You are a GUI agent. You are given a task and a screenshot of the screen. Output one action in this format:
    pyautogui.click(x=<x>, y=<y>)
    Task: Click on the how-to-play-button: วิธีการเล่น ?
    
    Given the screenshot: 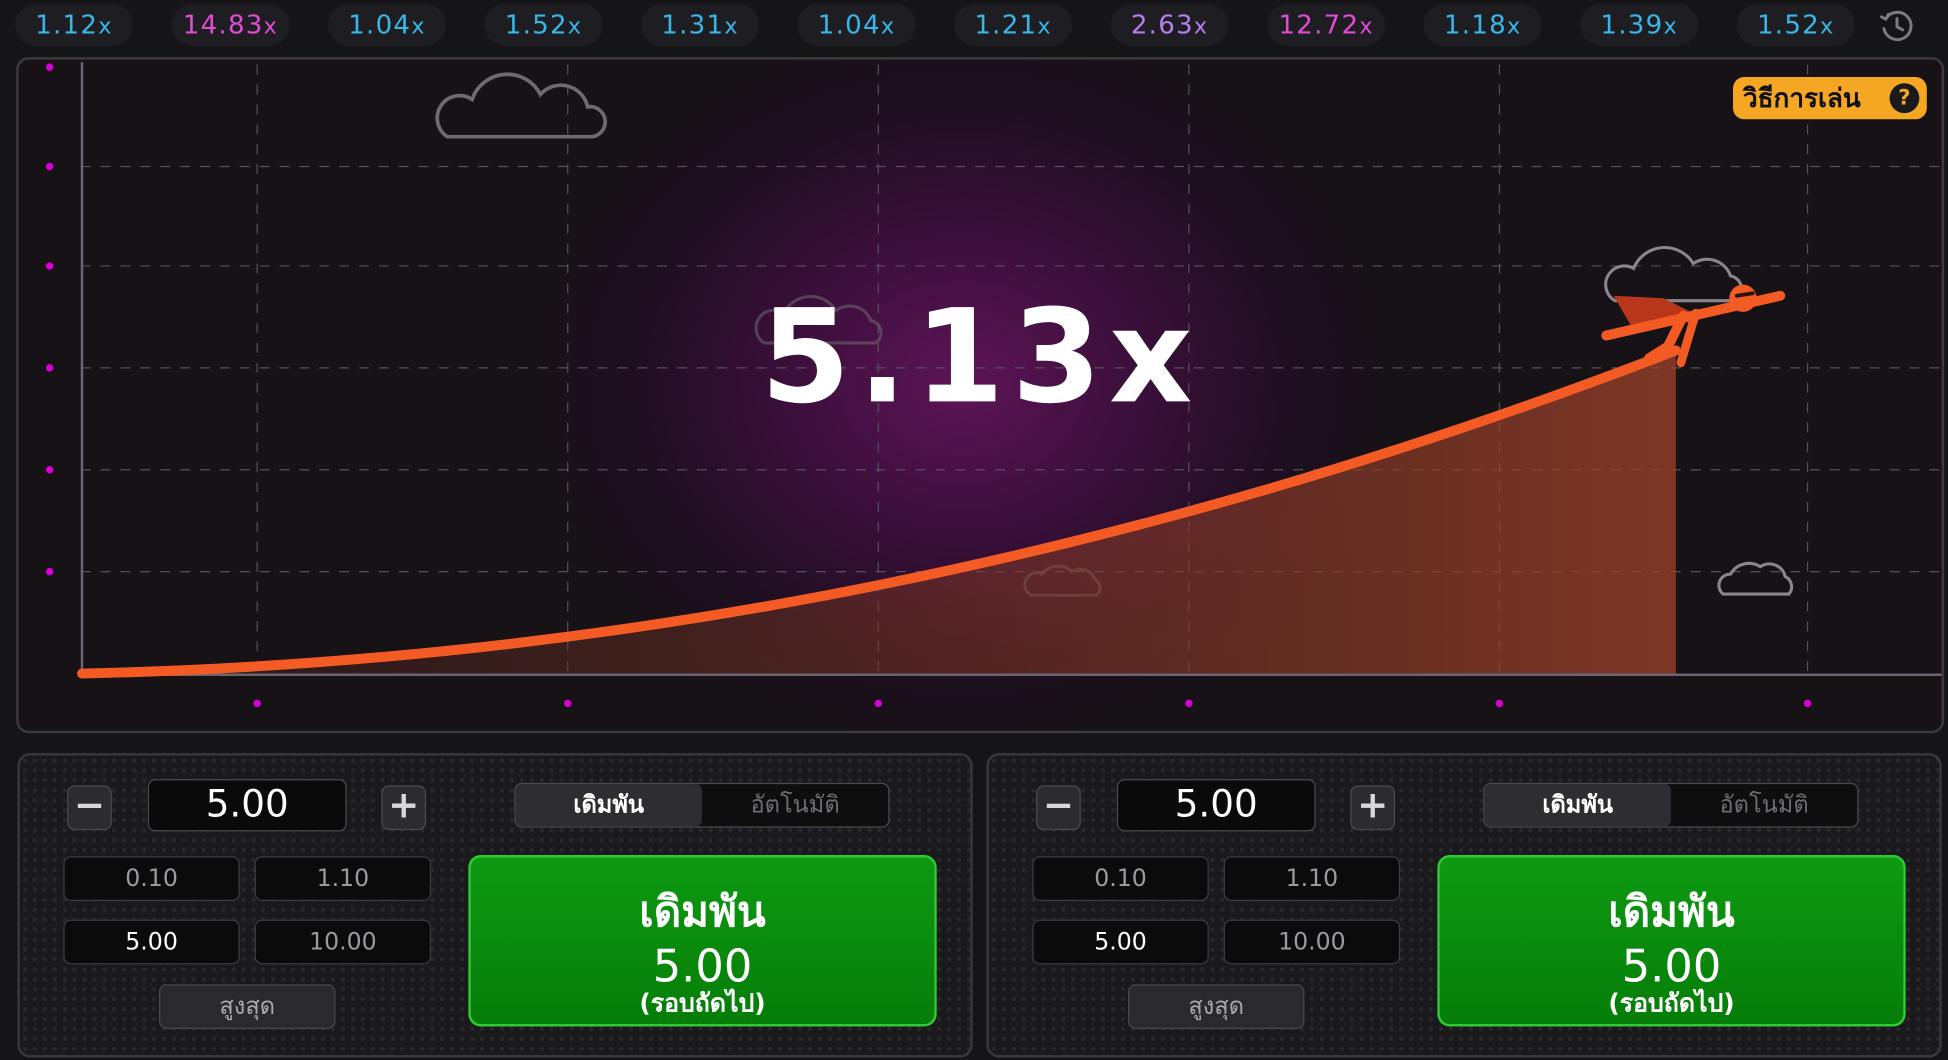 What is the action you would take?
    pyautogui.click(x=1830, y=98)
    